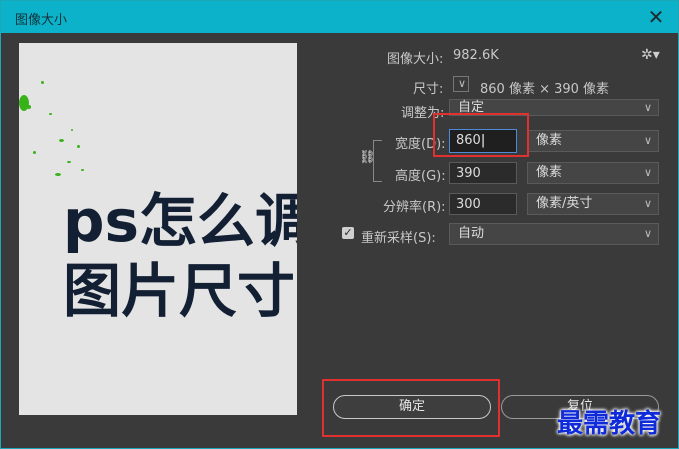 This screenshot has width=679, height=449. I want to click on highlight-ok-box, so click(411, 408).